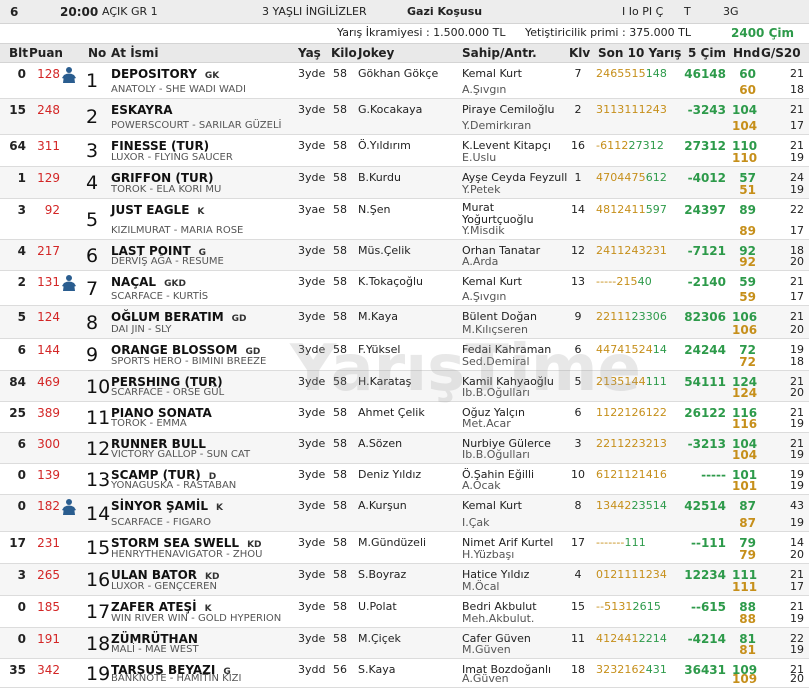 This screenshot has height=688, width=809. I want to click on col-jokey: Jokey, so click(376, 53).